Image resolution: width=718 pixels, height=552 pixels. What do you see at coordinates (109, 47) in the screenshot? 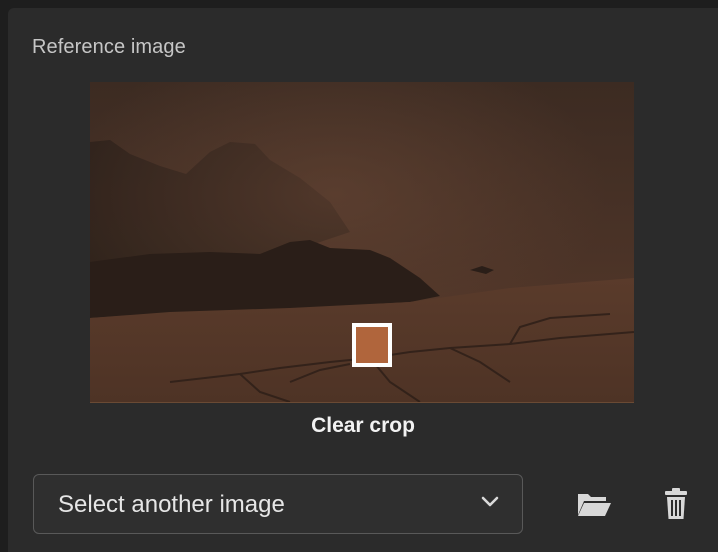
I see `section-title: Reference image` at bounding box center [109, 47].